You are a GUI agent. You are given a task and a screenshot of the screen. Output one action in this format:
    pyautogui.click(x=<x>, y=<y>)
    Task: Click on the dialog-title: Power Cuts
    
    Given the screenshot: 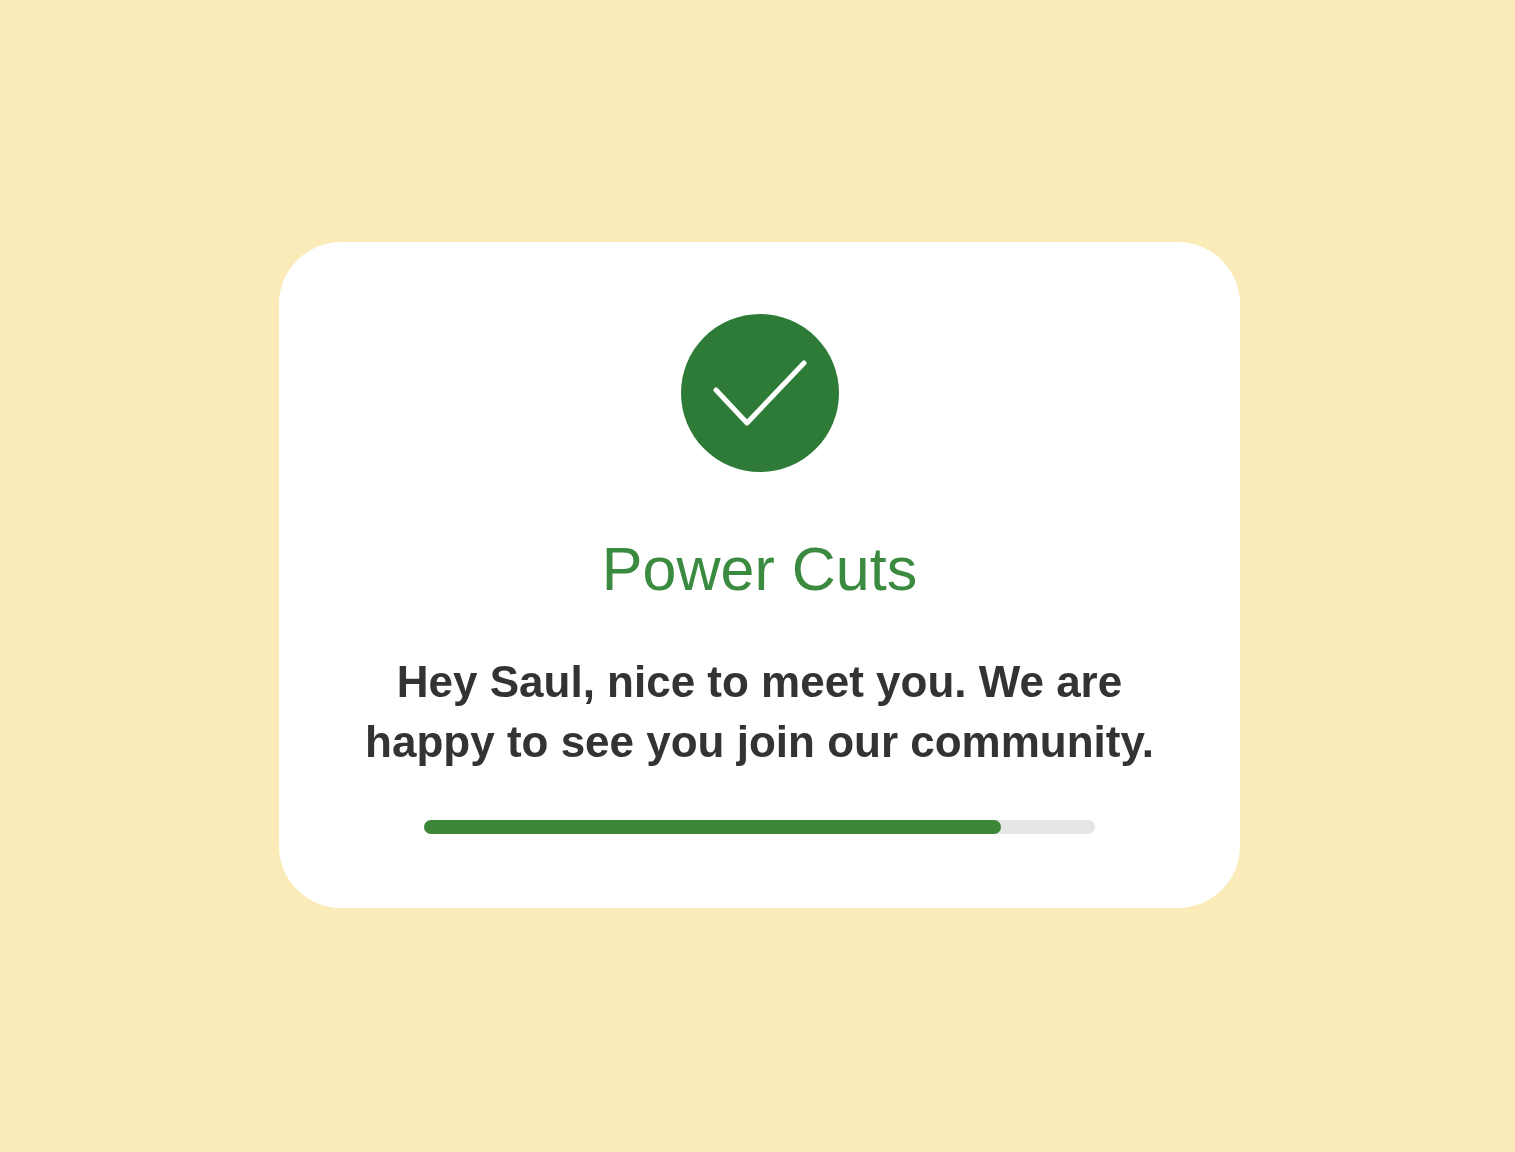 What is the action you would take?
    pyautogui.click(x=759, y=569)
    